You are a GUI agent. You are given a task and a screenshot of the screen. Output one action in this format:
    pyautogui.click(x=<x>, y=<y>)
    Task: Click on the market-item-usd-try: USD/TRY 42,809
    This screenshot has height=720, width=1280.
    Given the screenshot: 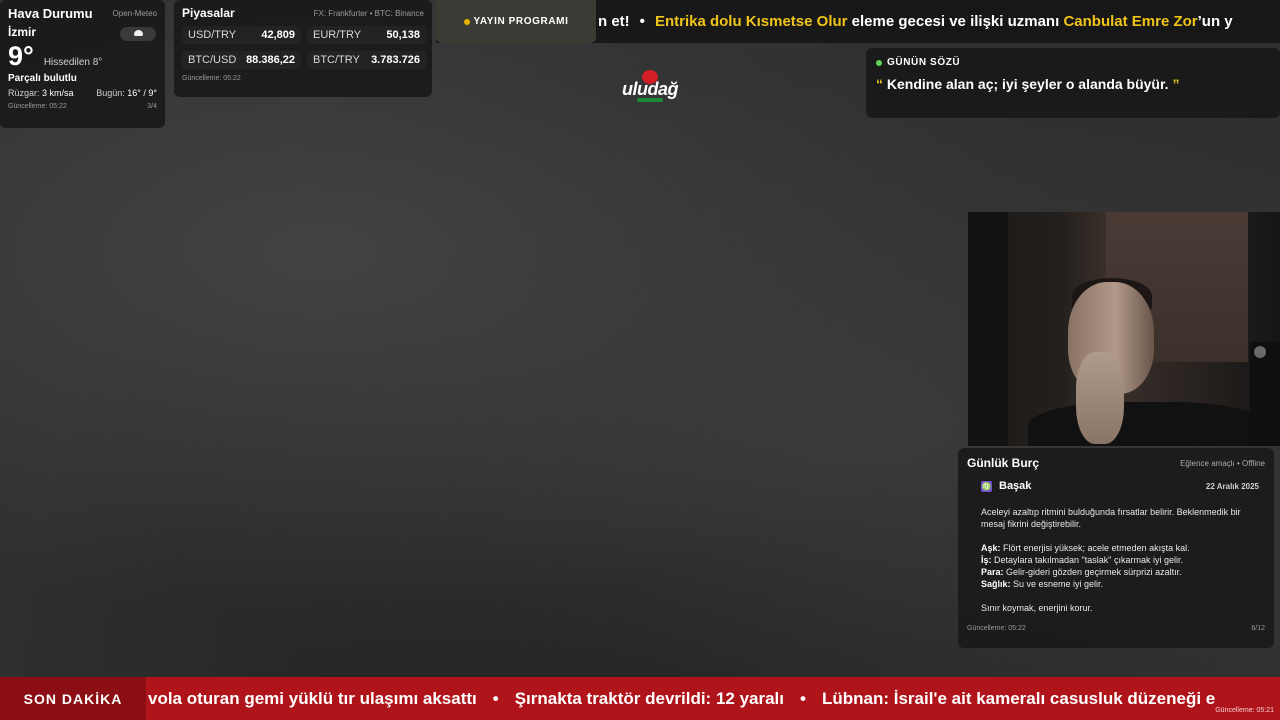 What is the action you would take?
    pyautogui.click(x=241, y=35)
    